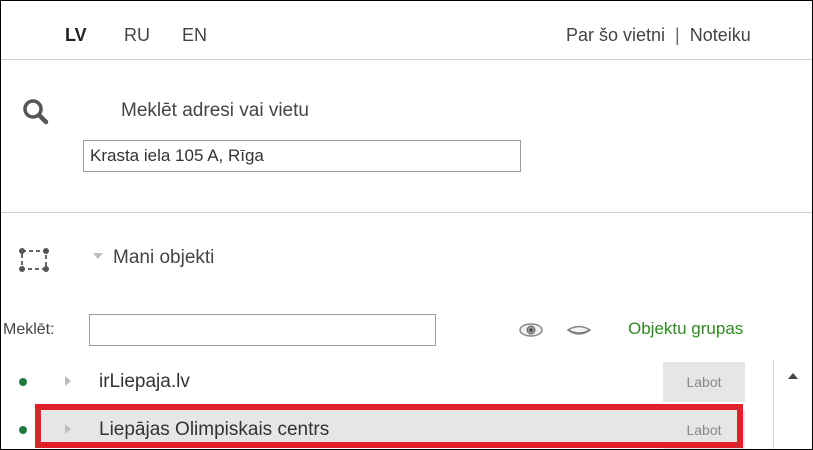 Image resolution: width=813 pixels, height=450 pixels. Describe the element at coordinates (531, 330) in the screenshot. I see `show-all-eye-icon` at that location.